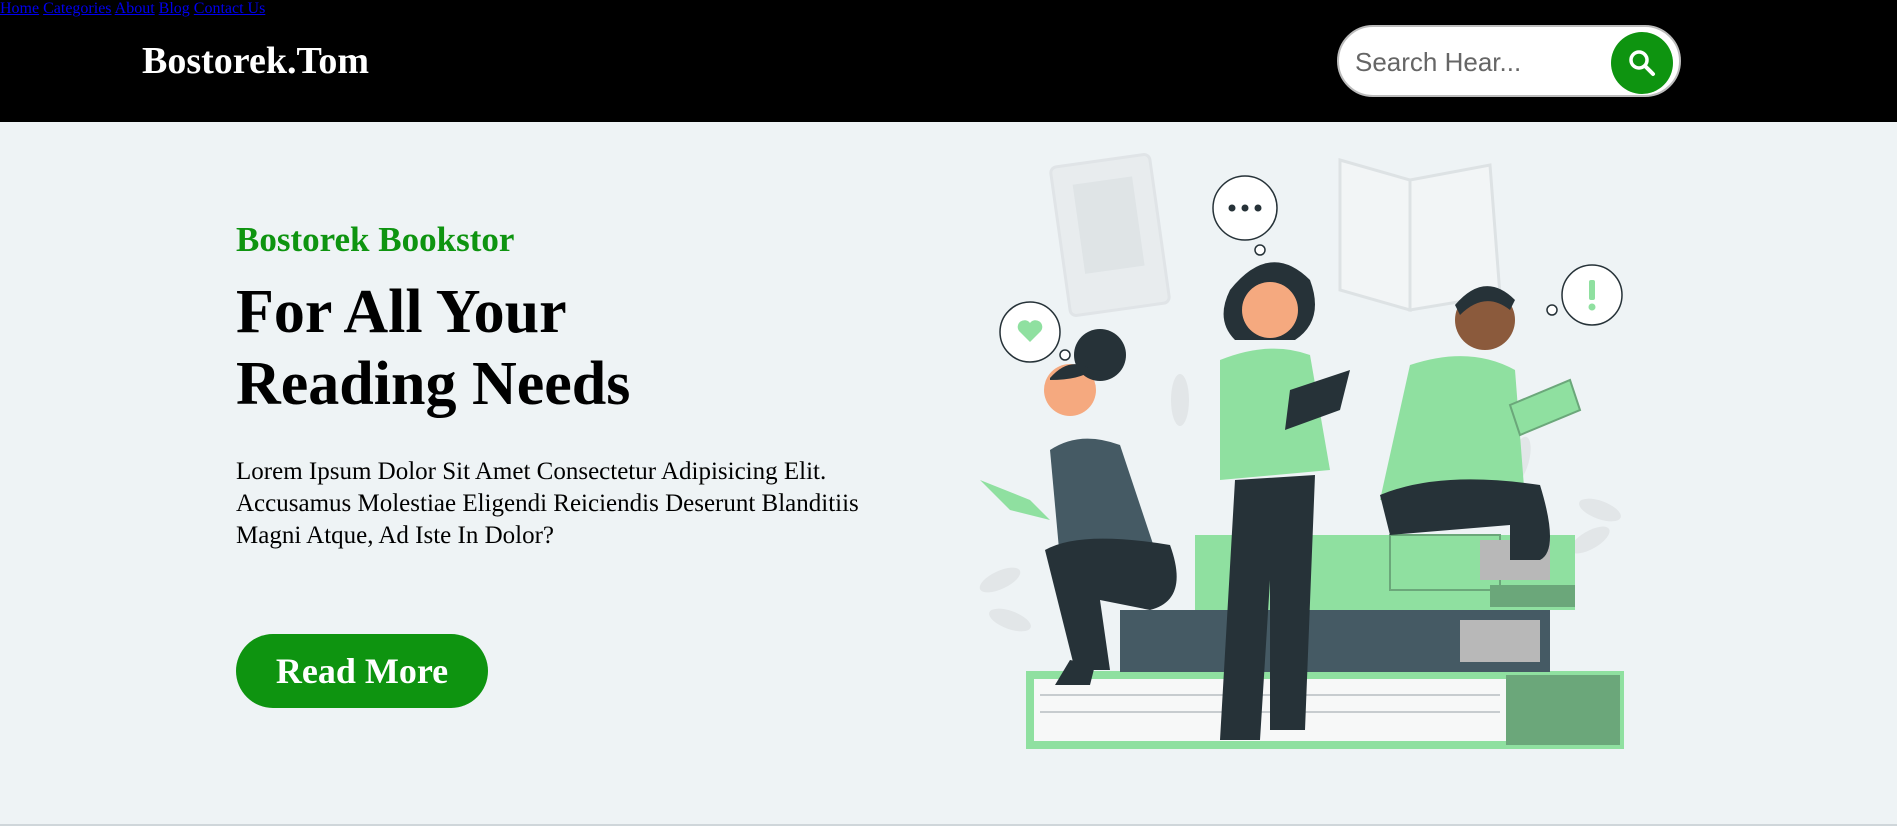  I want to click on search-box, so click(1509, 61).